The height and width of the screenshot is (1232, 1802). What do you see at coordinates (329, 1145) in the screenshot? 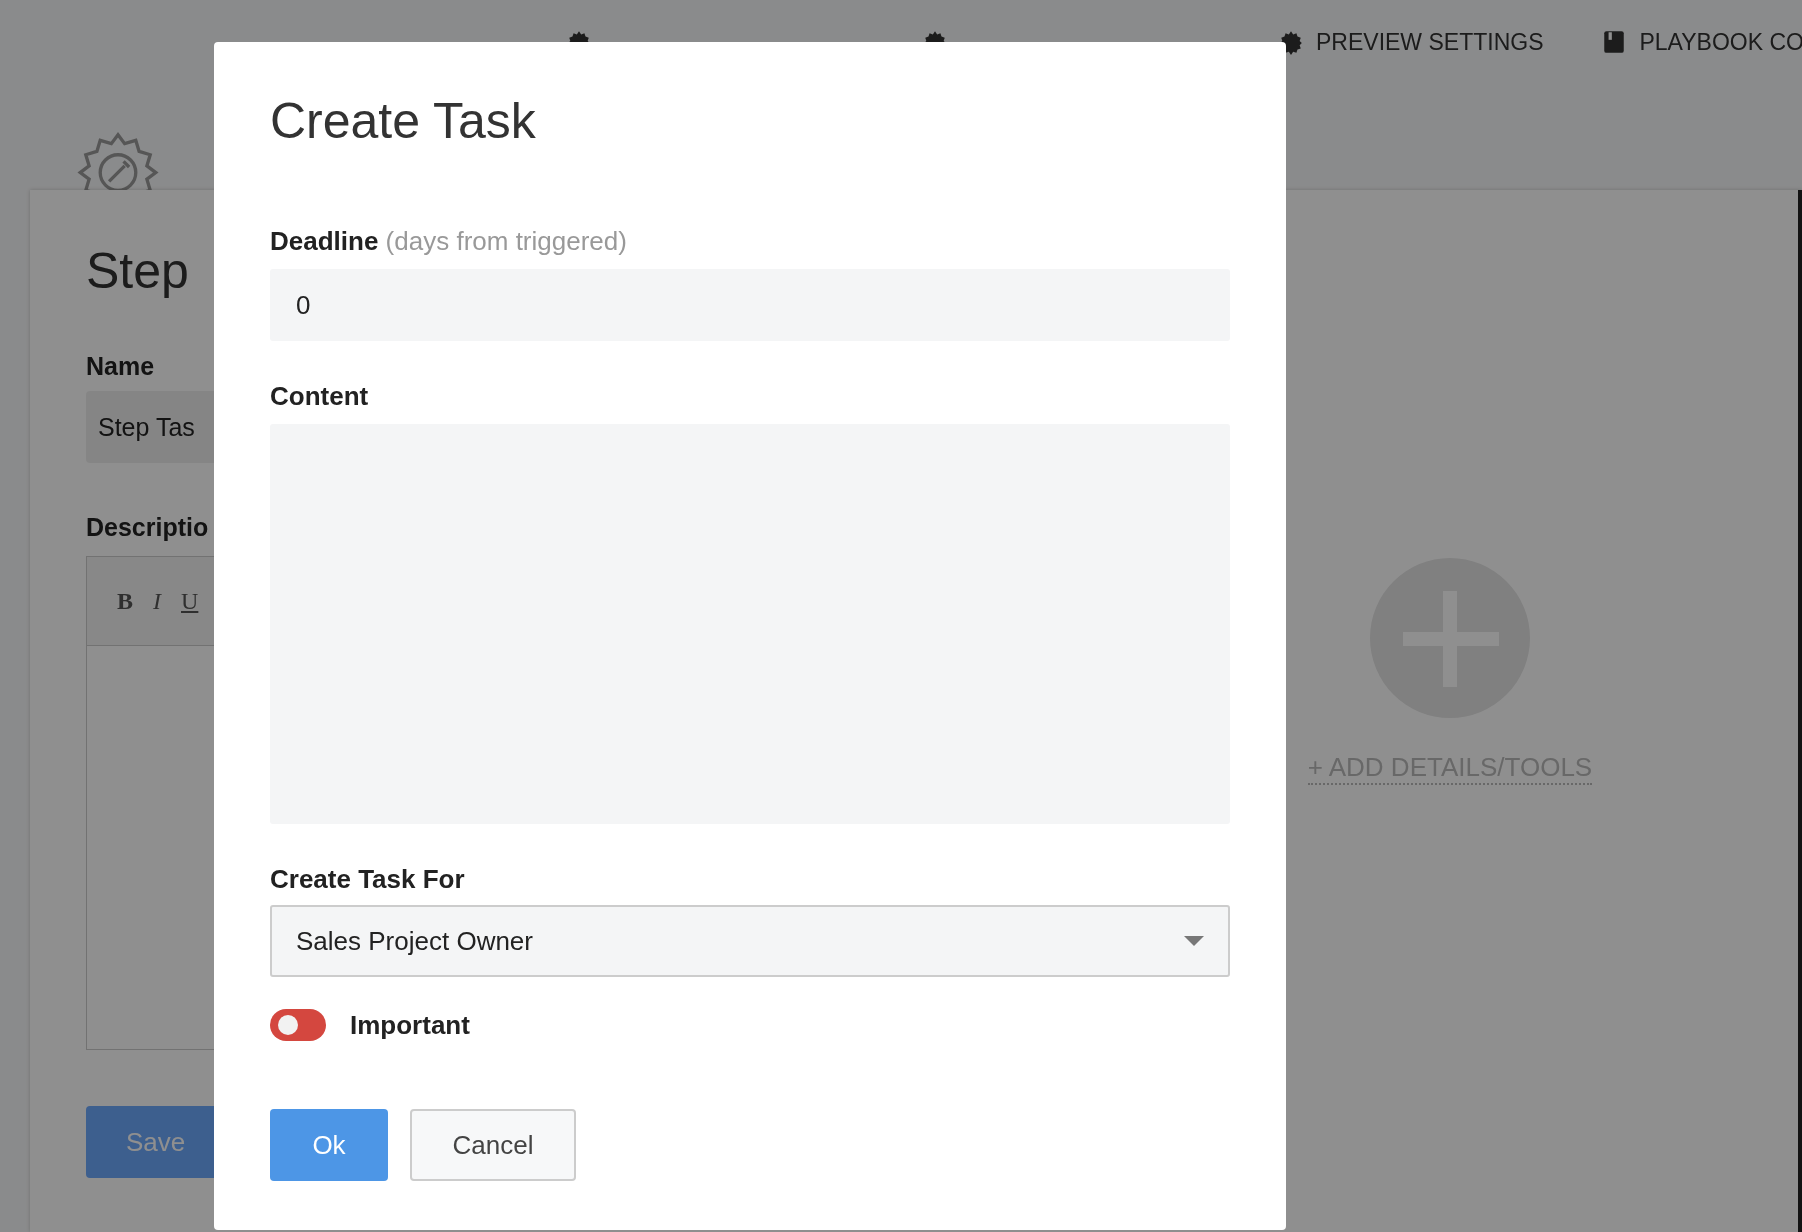
I see `ok-button: Ok` at bounding box center [329, 1145].